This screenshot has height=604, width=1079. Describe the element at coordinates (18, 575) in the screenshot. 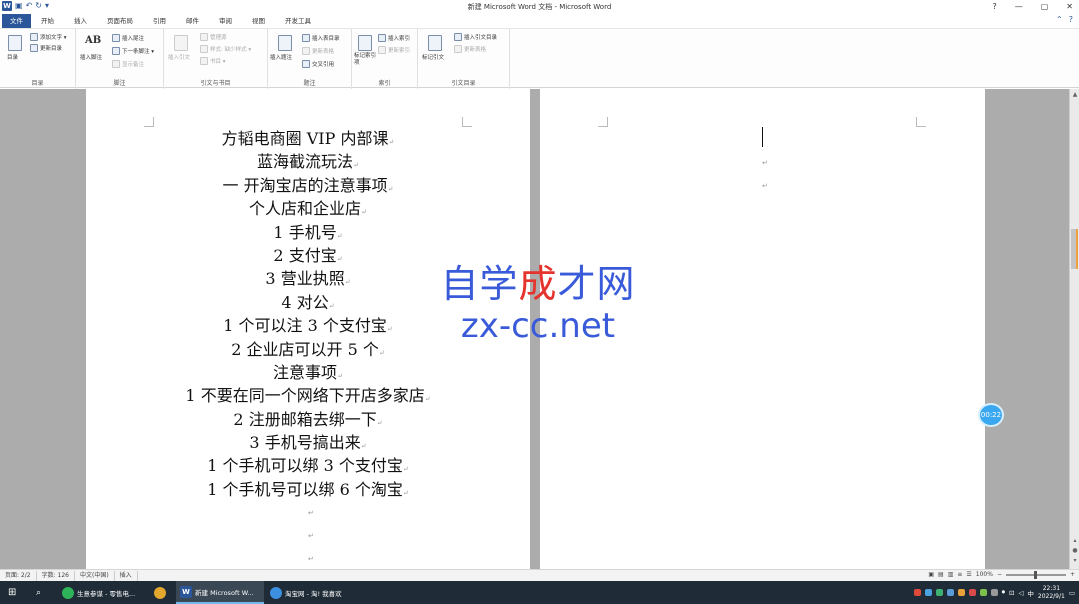

I see `status-page: 页面: 2/2` at that location.